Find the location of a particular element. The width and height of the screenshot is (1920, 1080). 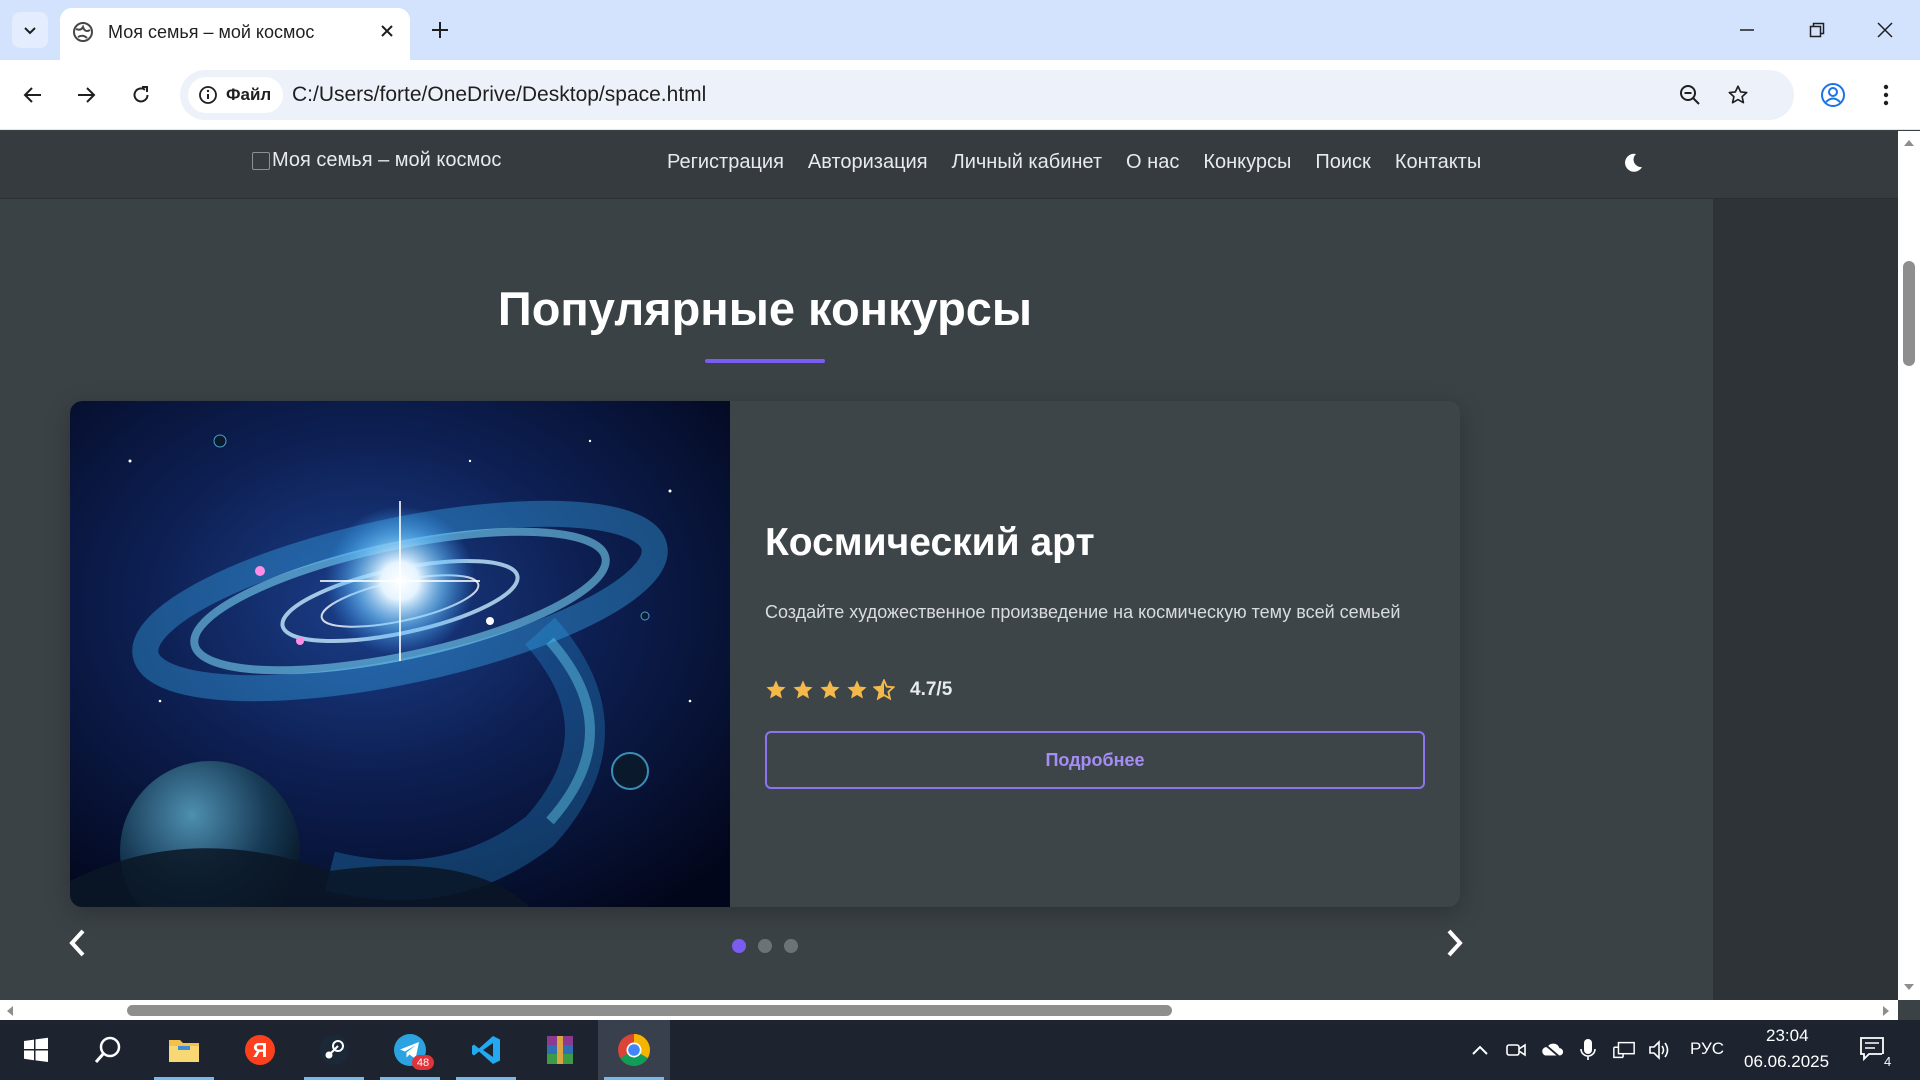

menu-item-contests: Конкурсы is located at coordinates (1247, 162).